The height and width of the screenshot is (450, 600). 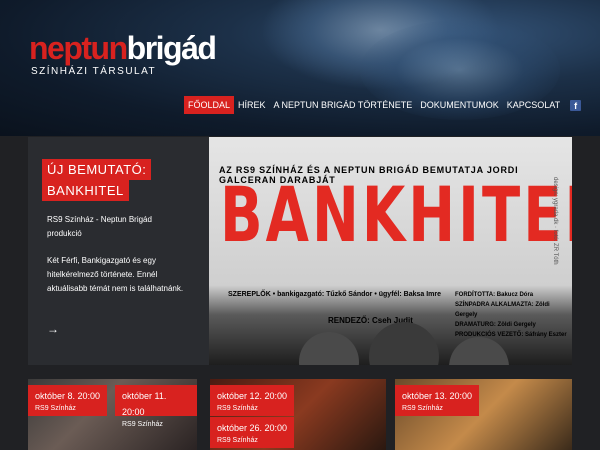 What do you see at coordinates (396, 216) in the screenshot?
I see `poster-title: BANKHITEL` at bounding box center [396, 216].